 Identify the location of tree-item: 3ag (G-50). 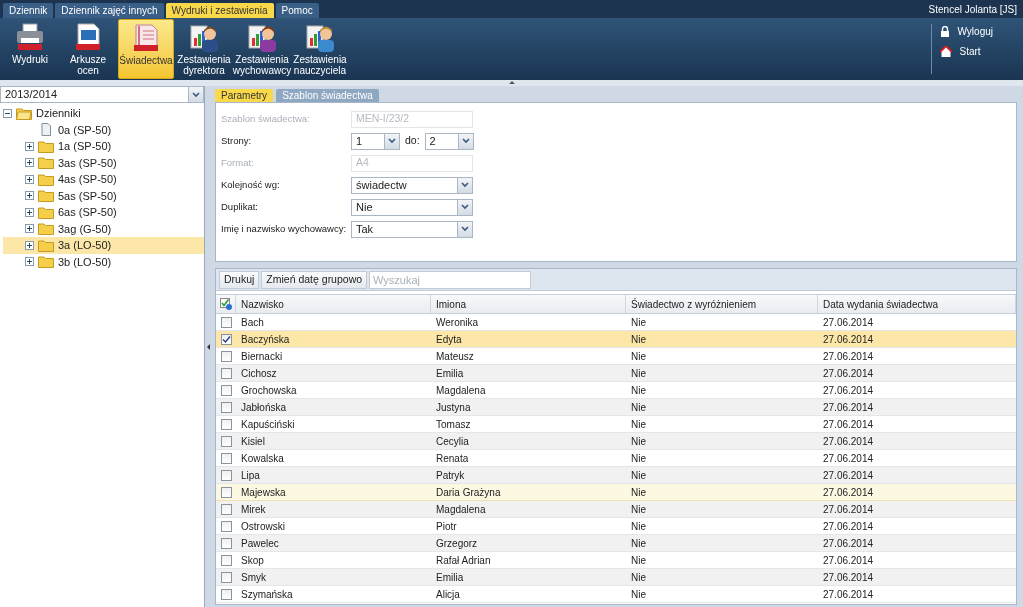
(85, 228).